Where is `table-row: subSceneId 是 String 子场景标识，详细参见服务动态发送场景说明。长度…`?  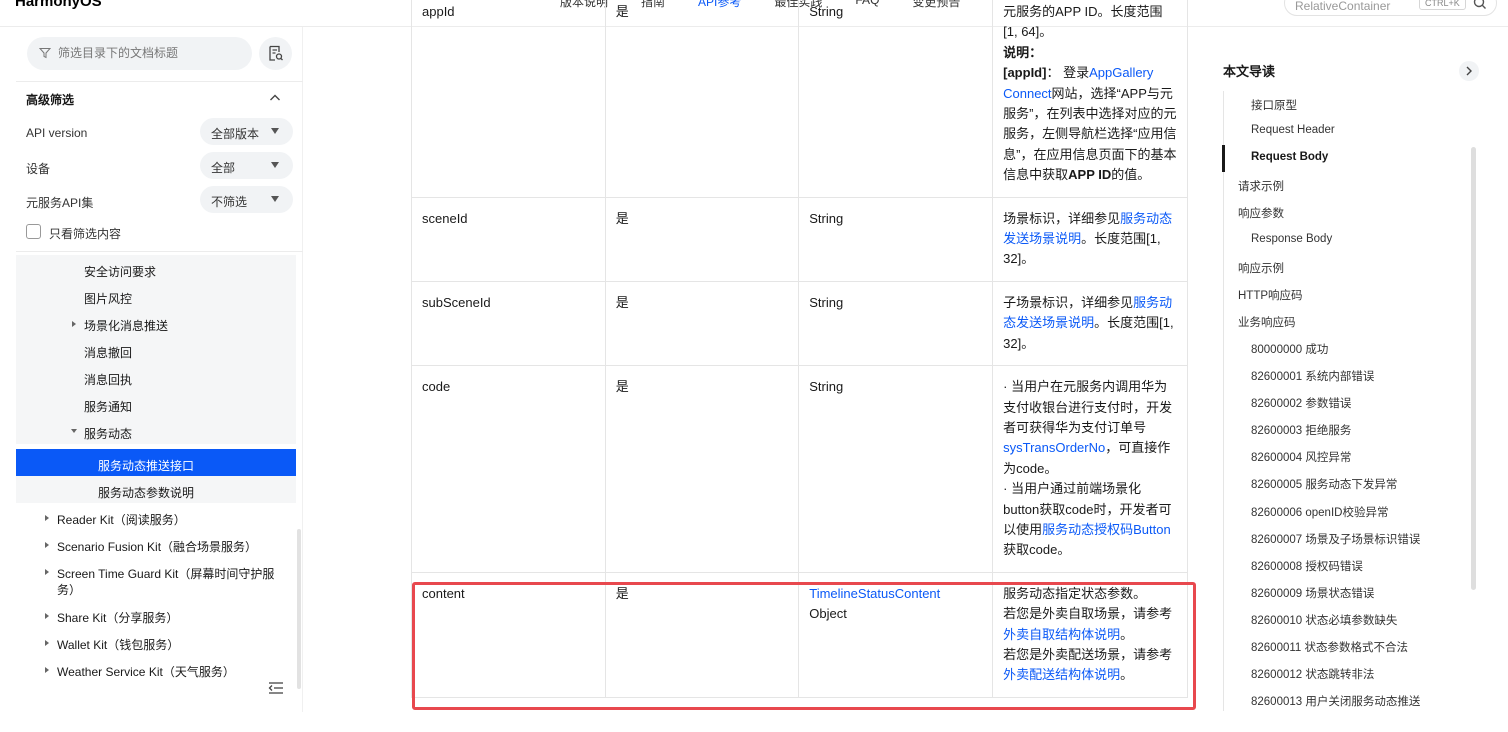
table-row: subSceneId 是 String 子场景标识，详细参见服务动态发送场景说明。长度… is located at coordinates (799, 323).